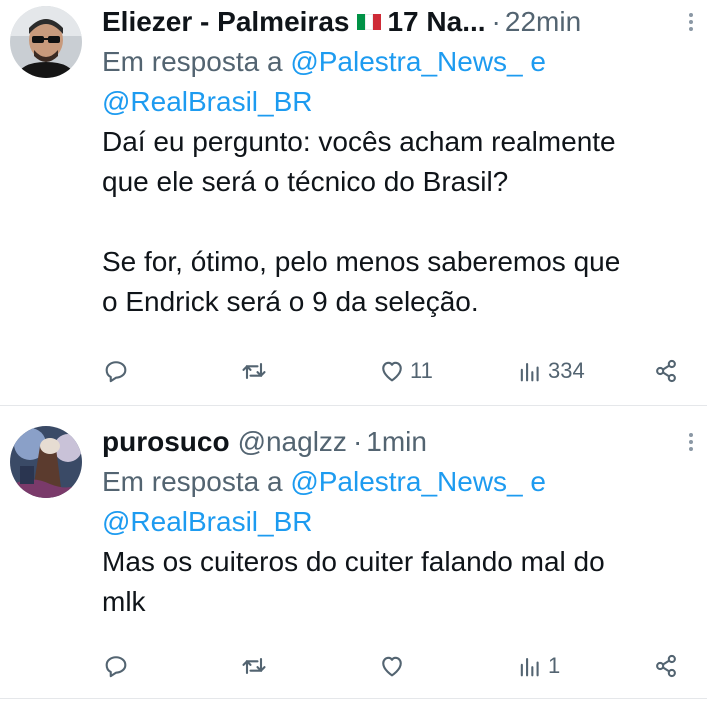 This screenshot has height=705, width=707. I want to click on like-count: 11, so click(421, 370).